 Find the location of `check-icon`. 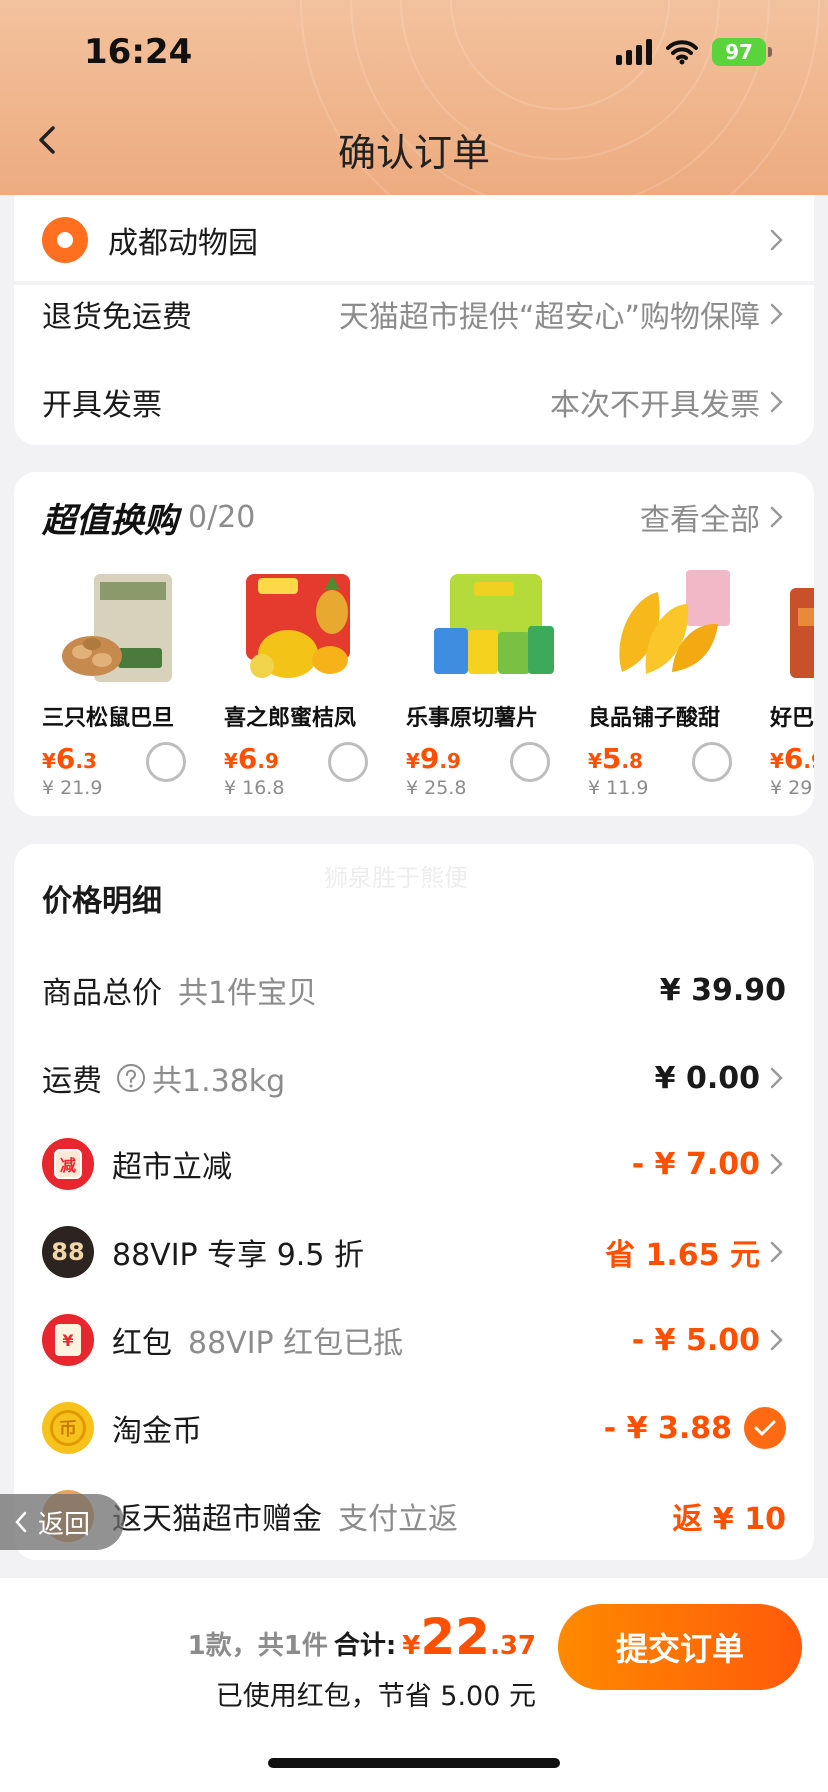

check-icon is located at coordinates (765, 1428).